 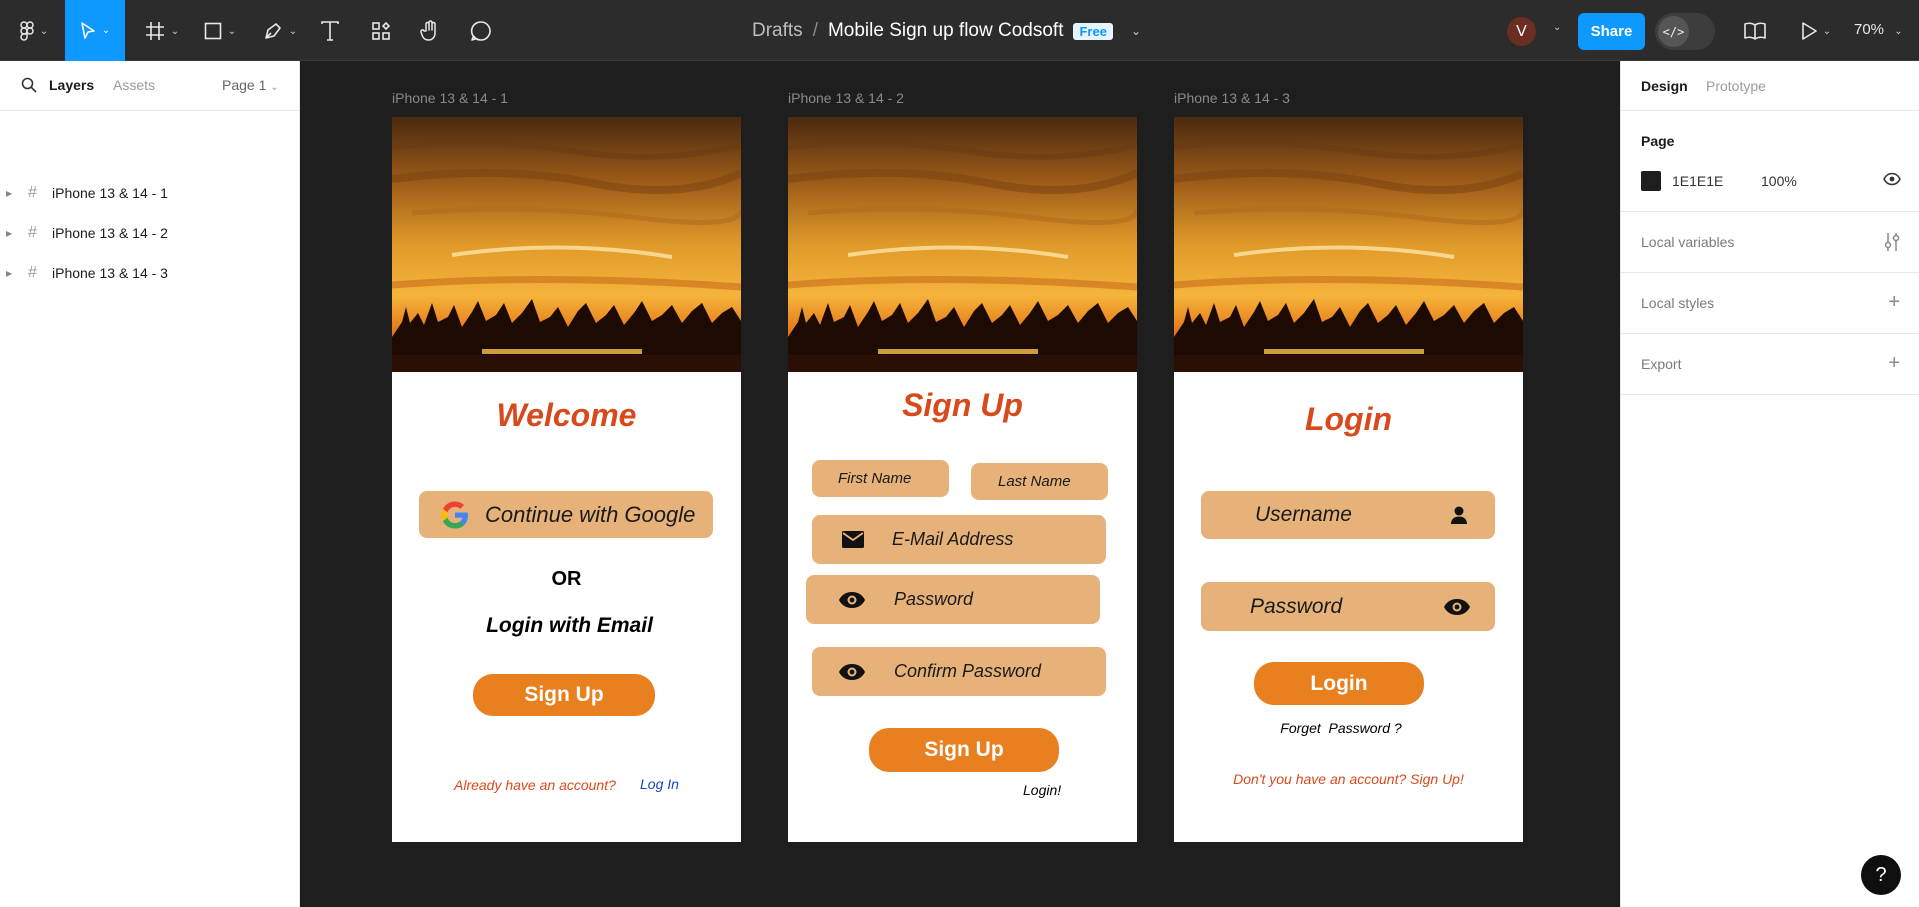 I want to click on design-panel-tabs: Design Prototype, so click(x=1770, y=86).